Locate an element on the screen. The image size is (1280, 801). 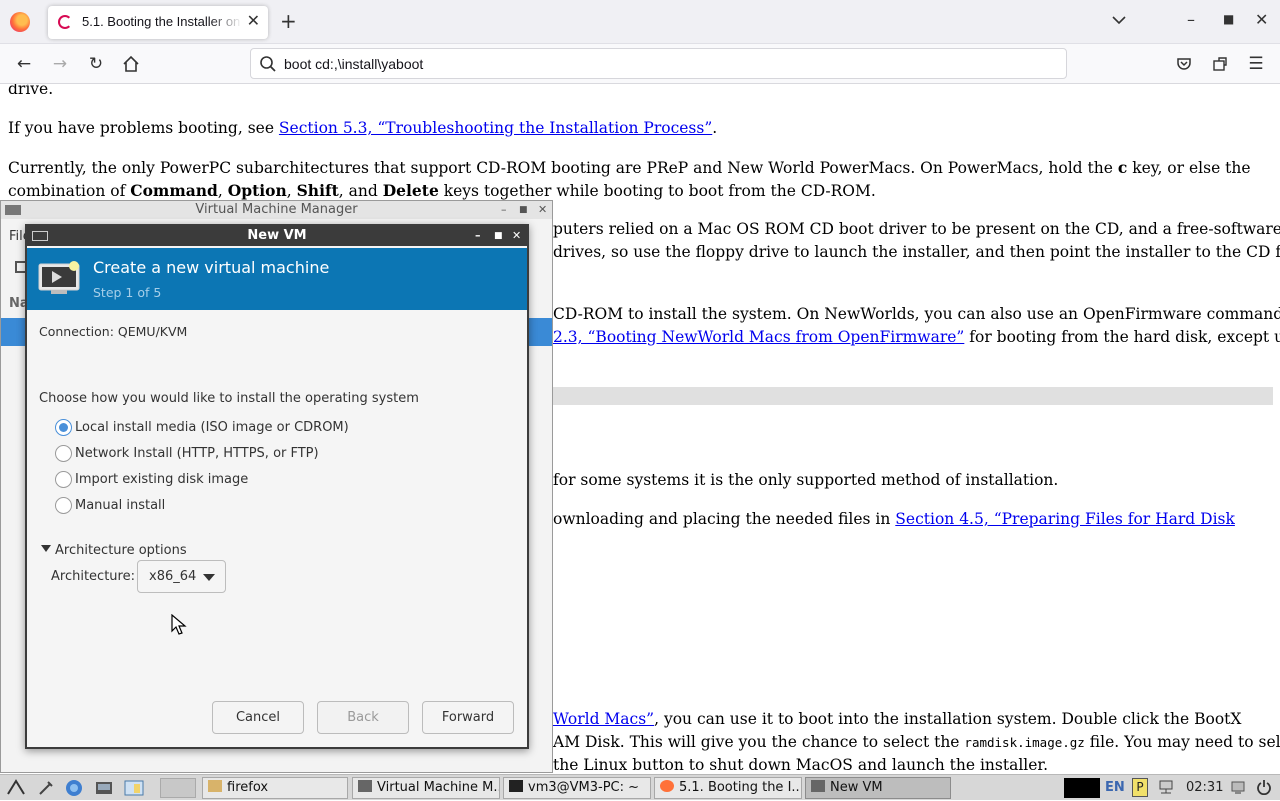
debian-favicon-icon is located at coordinates (65, 22).